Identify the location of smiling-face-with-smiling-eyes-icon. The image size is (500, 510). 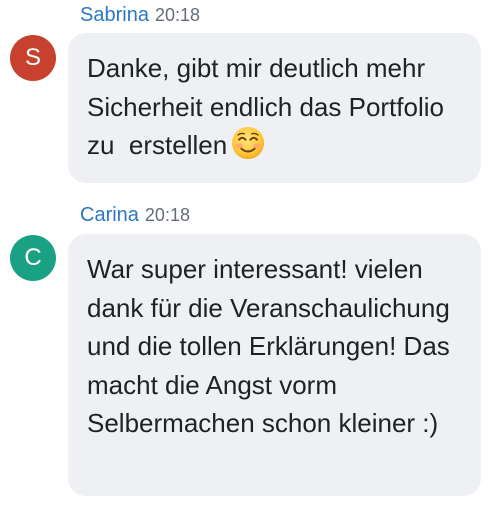
(248, 143).